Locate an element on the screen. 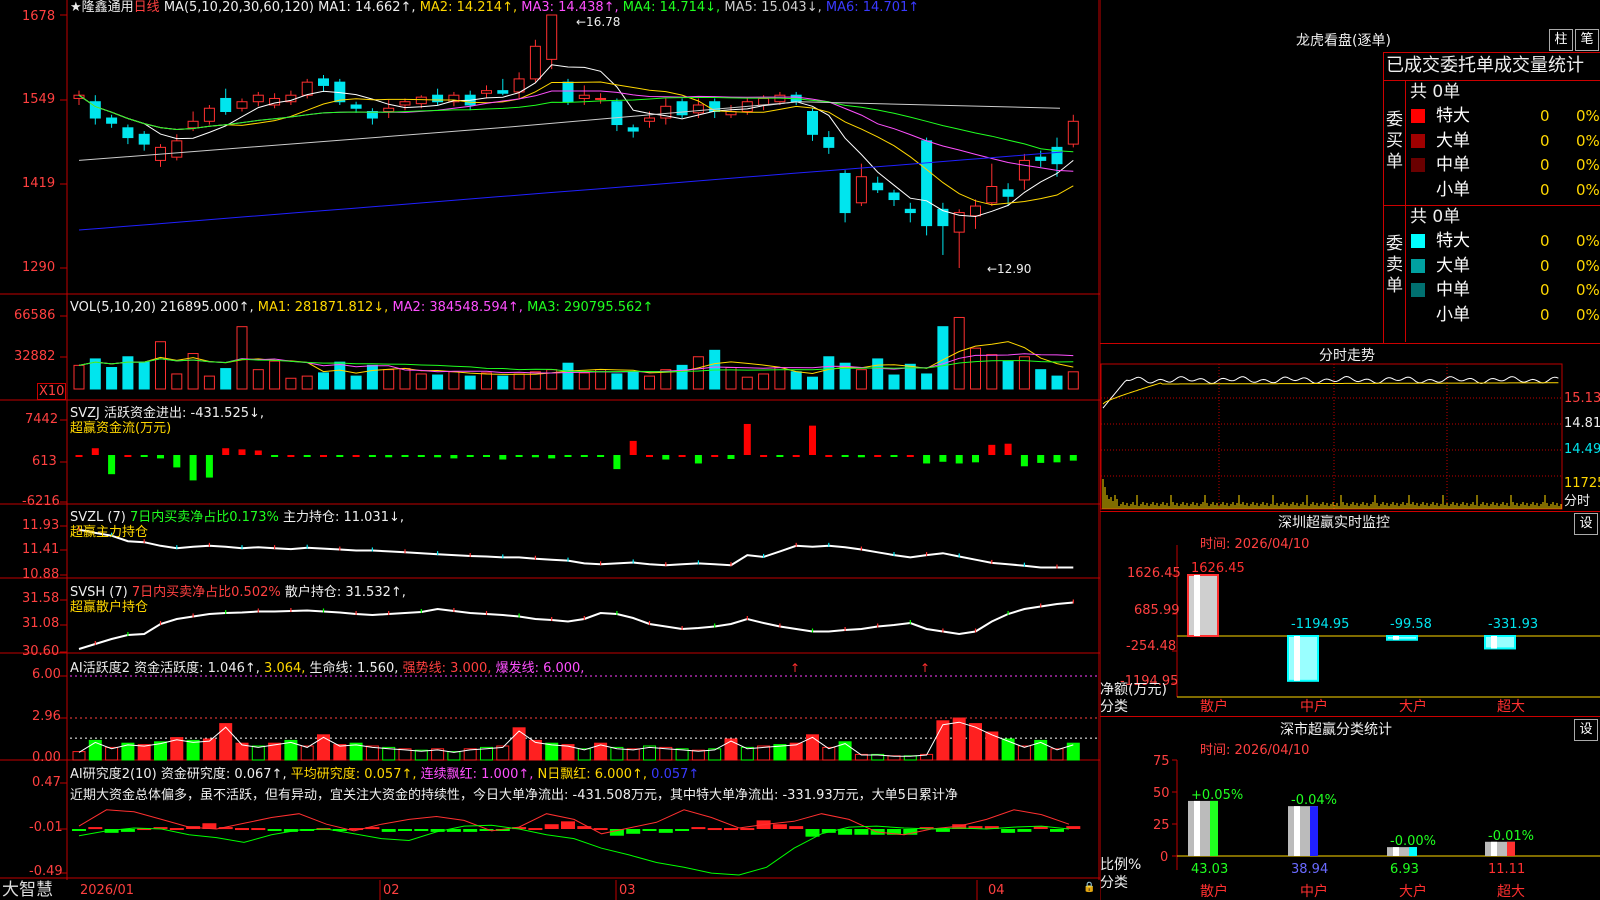 Image resolution: width=1600 pixels, height=900 pixels. svsh-hold: 散户持仓: 31.532↑, is located at coordinates (345, 592).